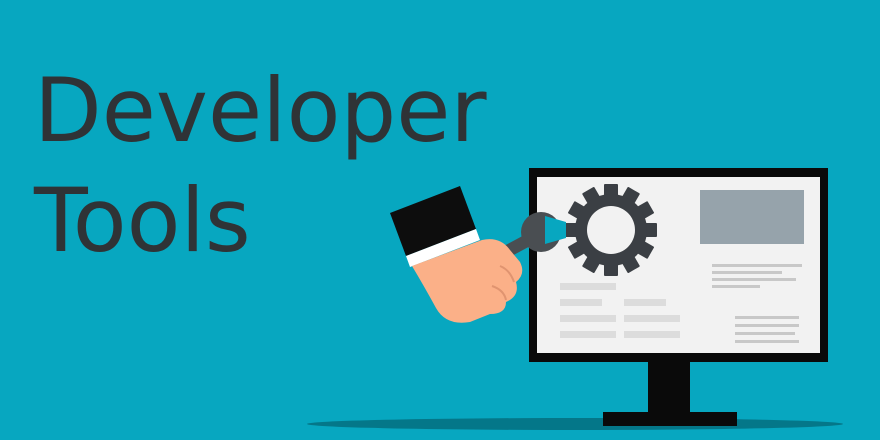  Describe the element at coordinates (752, 217) in the screenshot. I see `image-placeholder` at that location.